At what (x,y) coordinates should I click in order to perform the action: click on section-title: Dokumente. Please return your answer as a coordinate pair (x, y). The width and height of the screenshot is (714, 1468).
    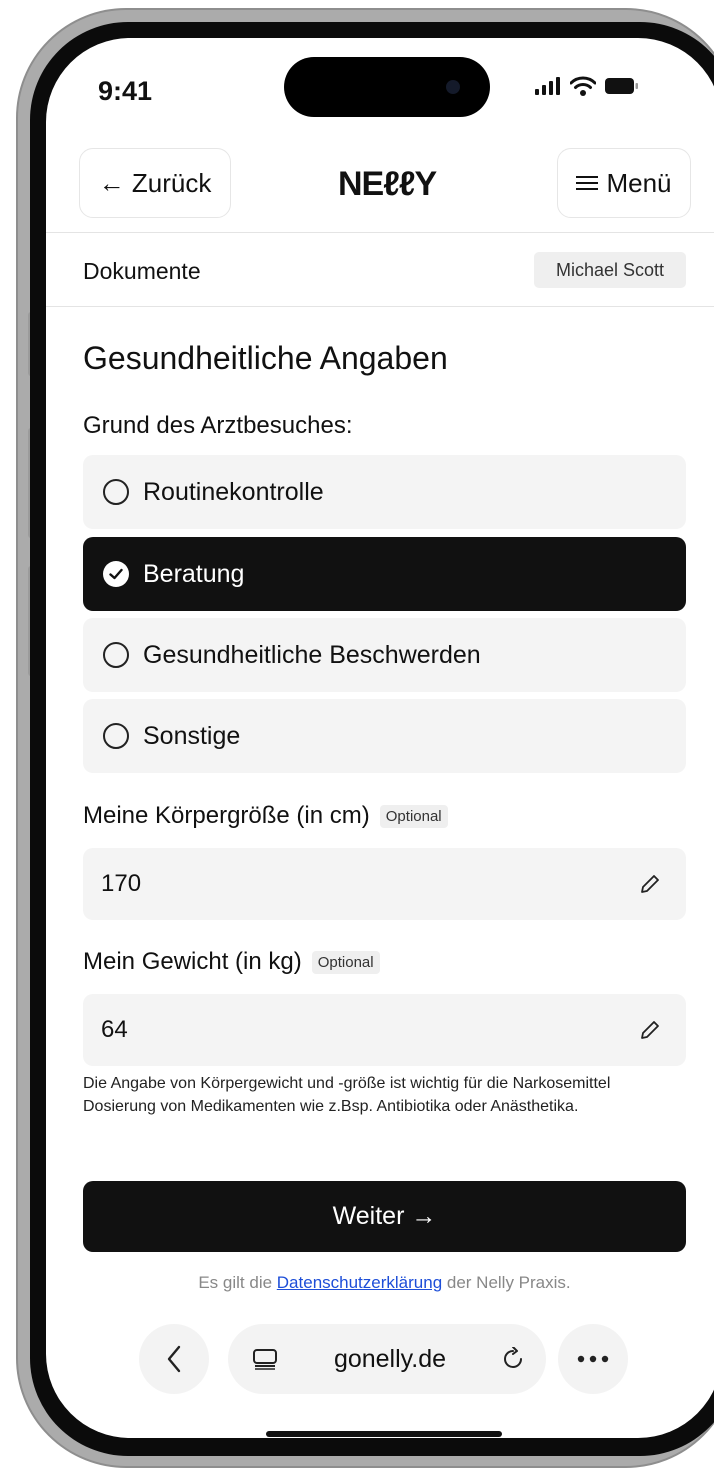
    Looking at the image, I should click on (142, 271).